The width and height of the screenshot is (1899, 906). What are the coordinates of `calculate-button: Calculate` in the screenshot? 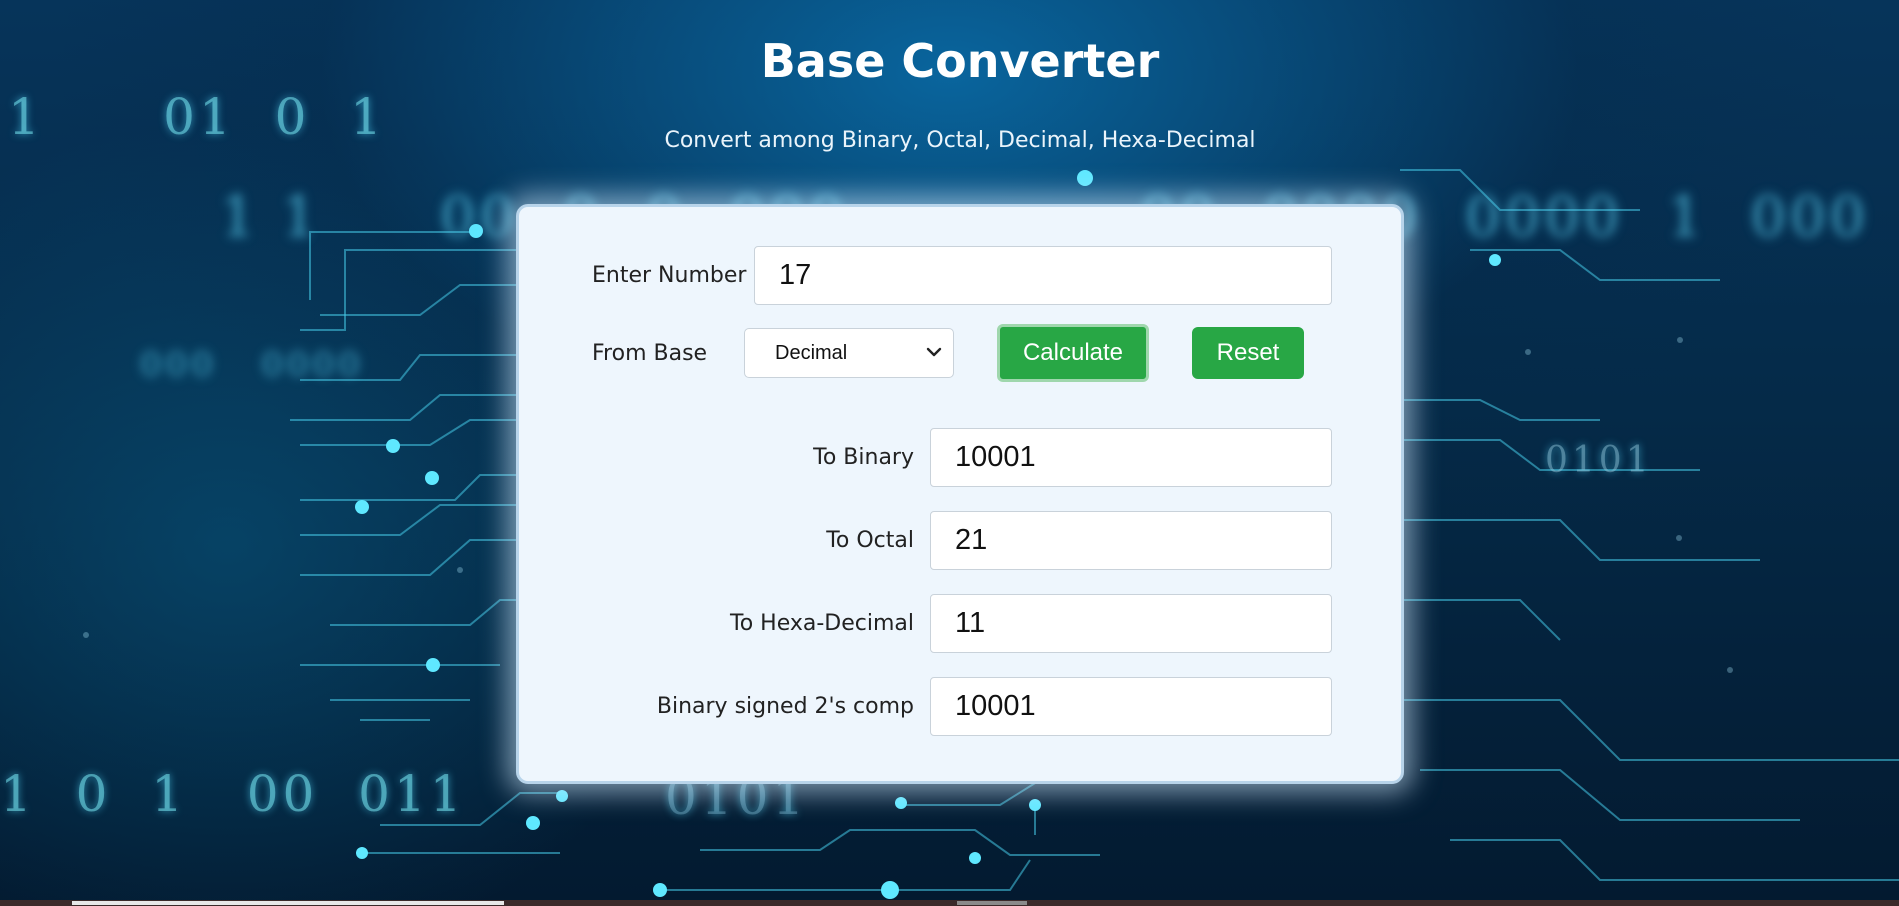 It's located at (1073, 353).